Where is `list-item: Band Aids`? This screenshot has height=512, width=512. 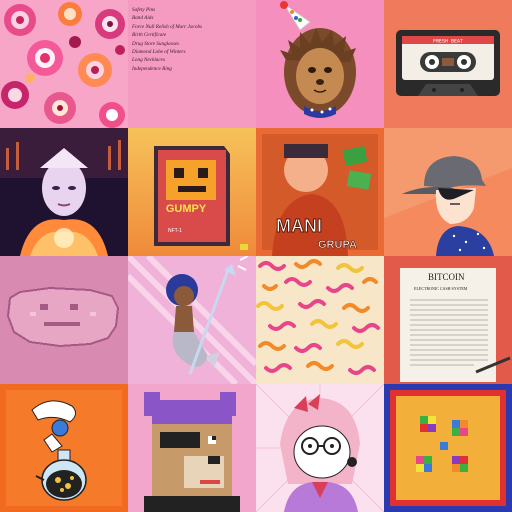
list-item: Band Aids is located at coordinates (143, 18).